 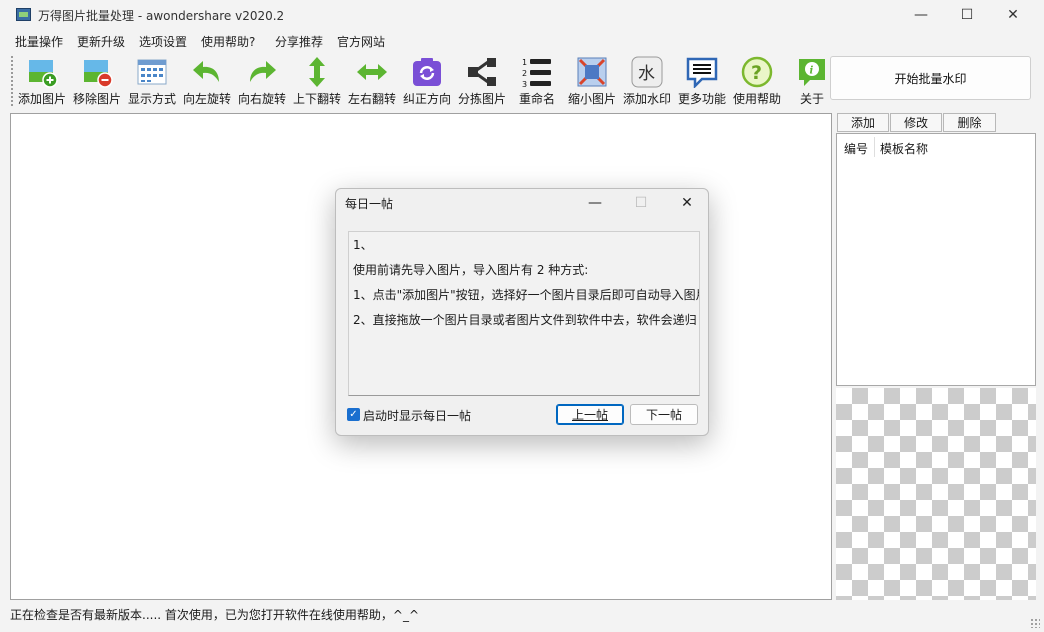 I want to click on correct-orientation-icon, so click(x=427, y=72).